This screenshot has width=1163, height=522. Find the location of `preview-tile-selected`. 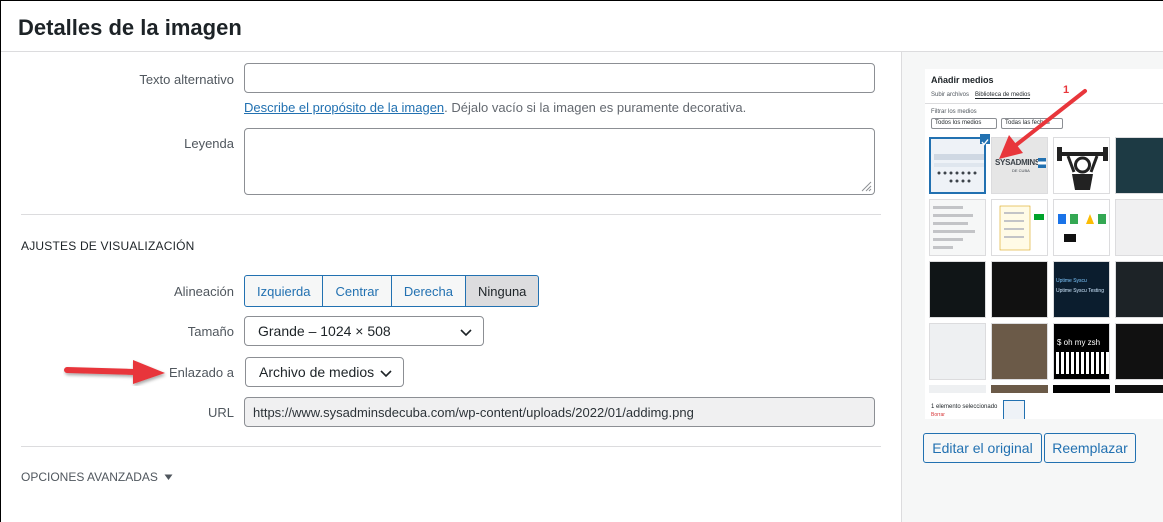

preview-tile-selected is located at coordinates (957, 165).